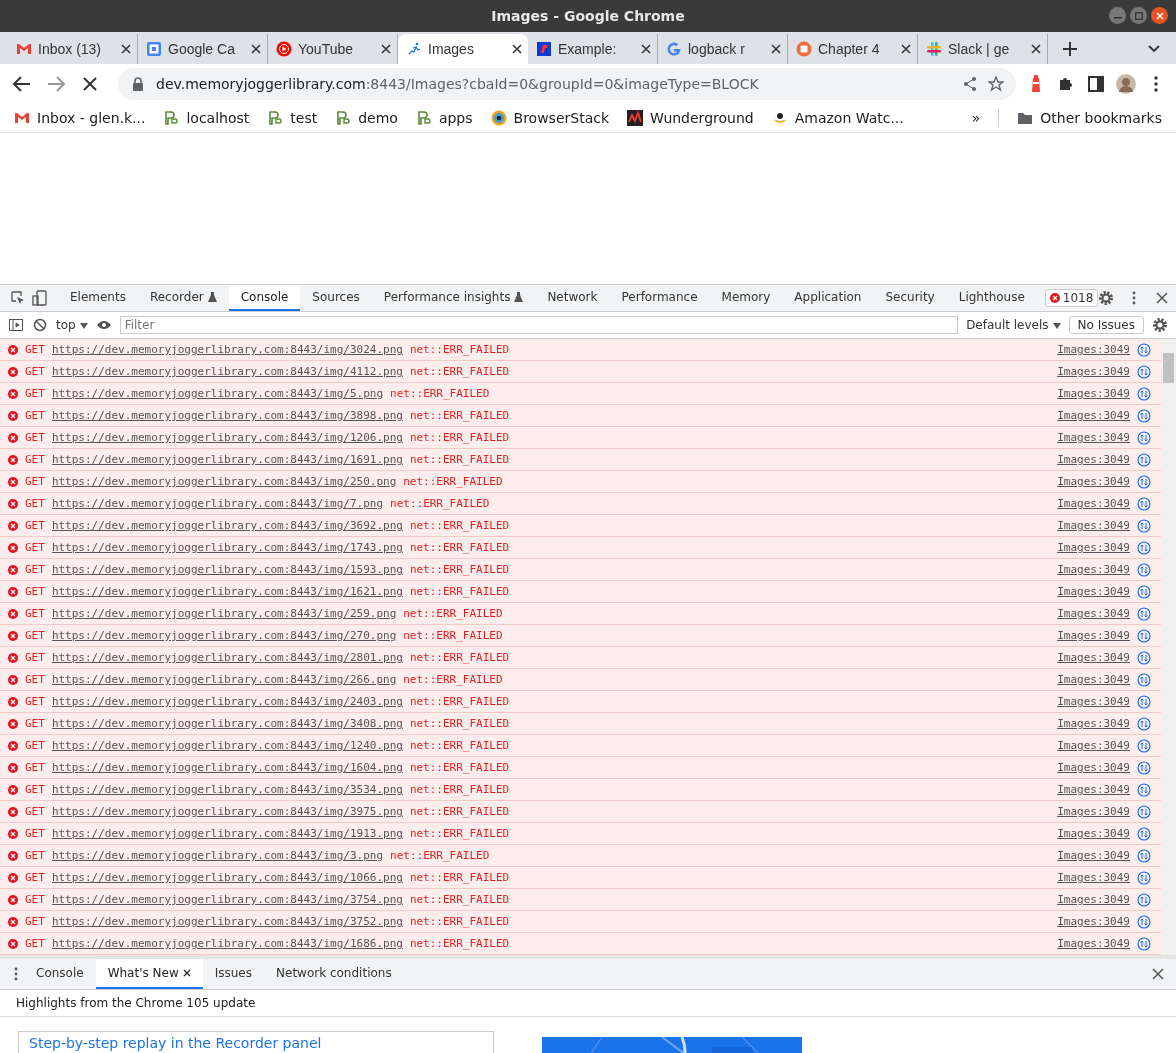 The image size is (1176, 1053). Describe the element at coordinates (702, 118) in the screenshot. I see `bookmark-label: Wunderground` at that location.